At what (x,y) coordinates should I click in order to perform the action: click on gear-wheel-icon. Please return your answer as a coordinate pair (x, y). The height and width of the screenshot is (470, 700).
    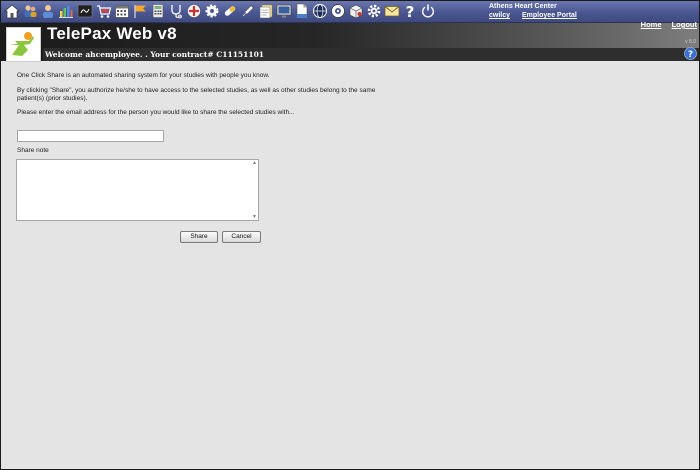
    Looking at the image, I should click on (212, 11).